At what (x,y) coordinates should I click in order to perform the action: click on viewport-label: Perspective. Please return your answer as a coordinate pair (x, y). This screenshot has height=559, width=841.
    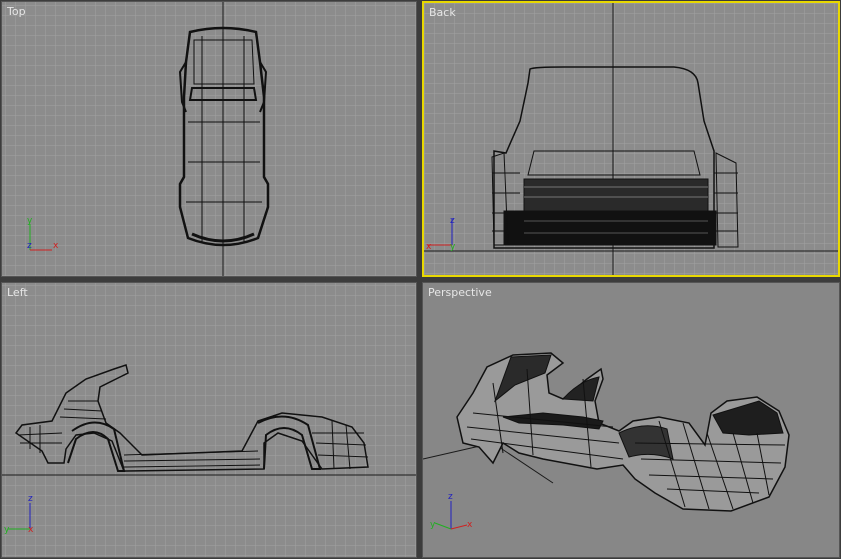
    Looking at the image, I should click on (460, 292).